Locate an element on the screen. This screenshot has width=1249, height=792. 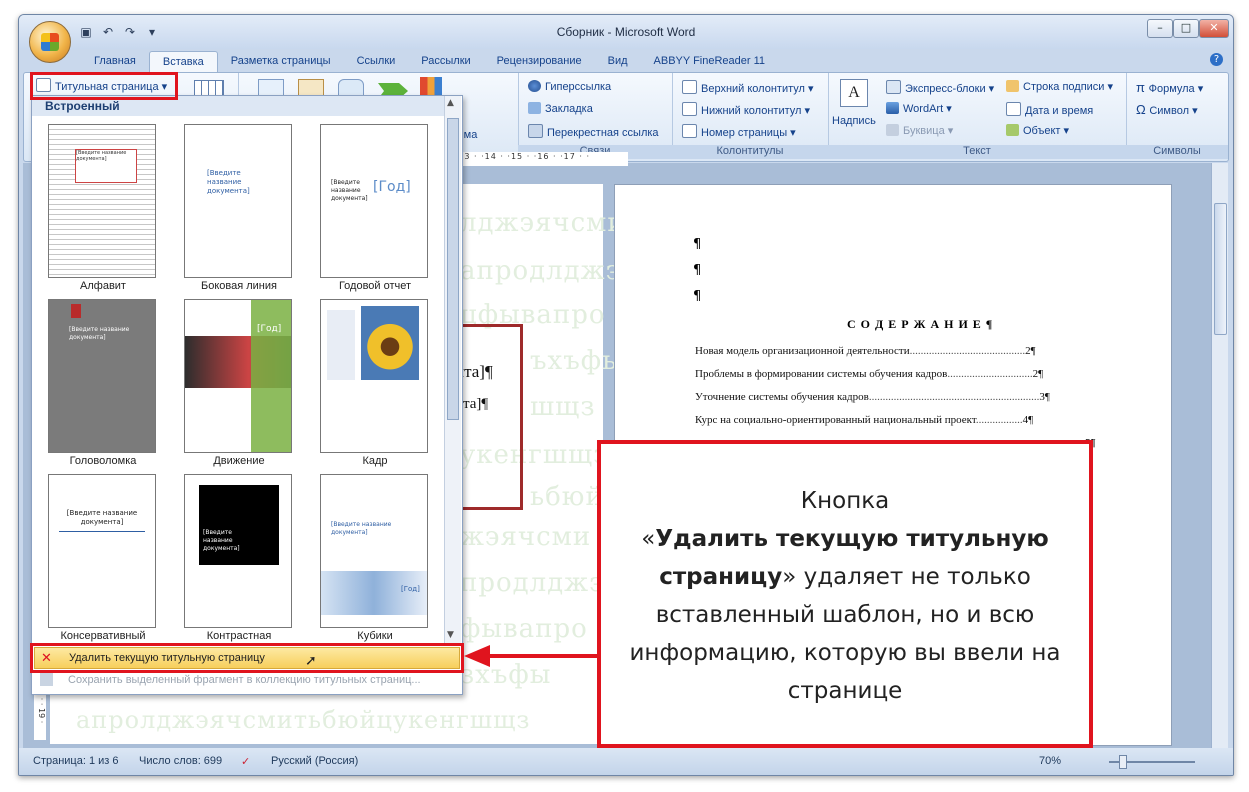
text-group-label: Текст is located at coordinates (977, 152).